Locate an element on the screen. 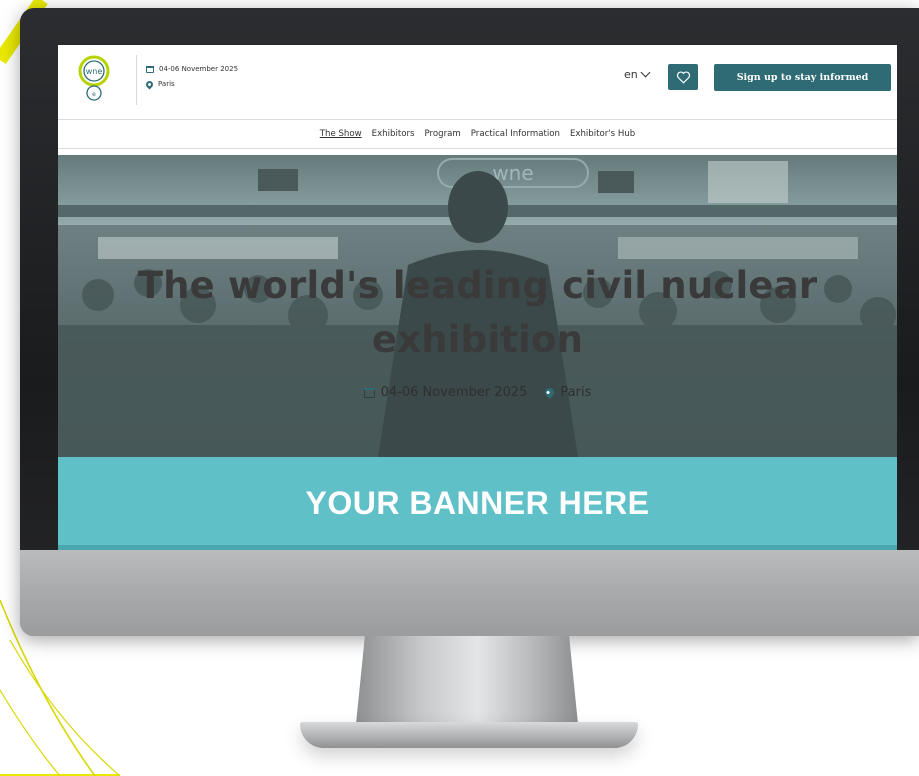 This screenshot has width=919, height=776. language-label: en is located at coordinates (631, 74).